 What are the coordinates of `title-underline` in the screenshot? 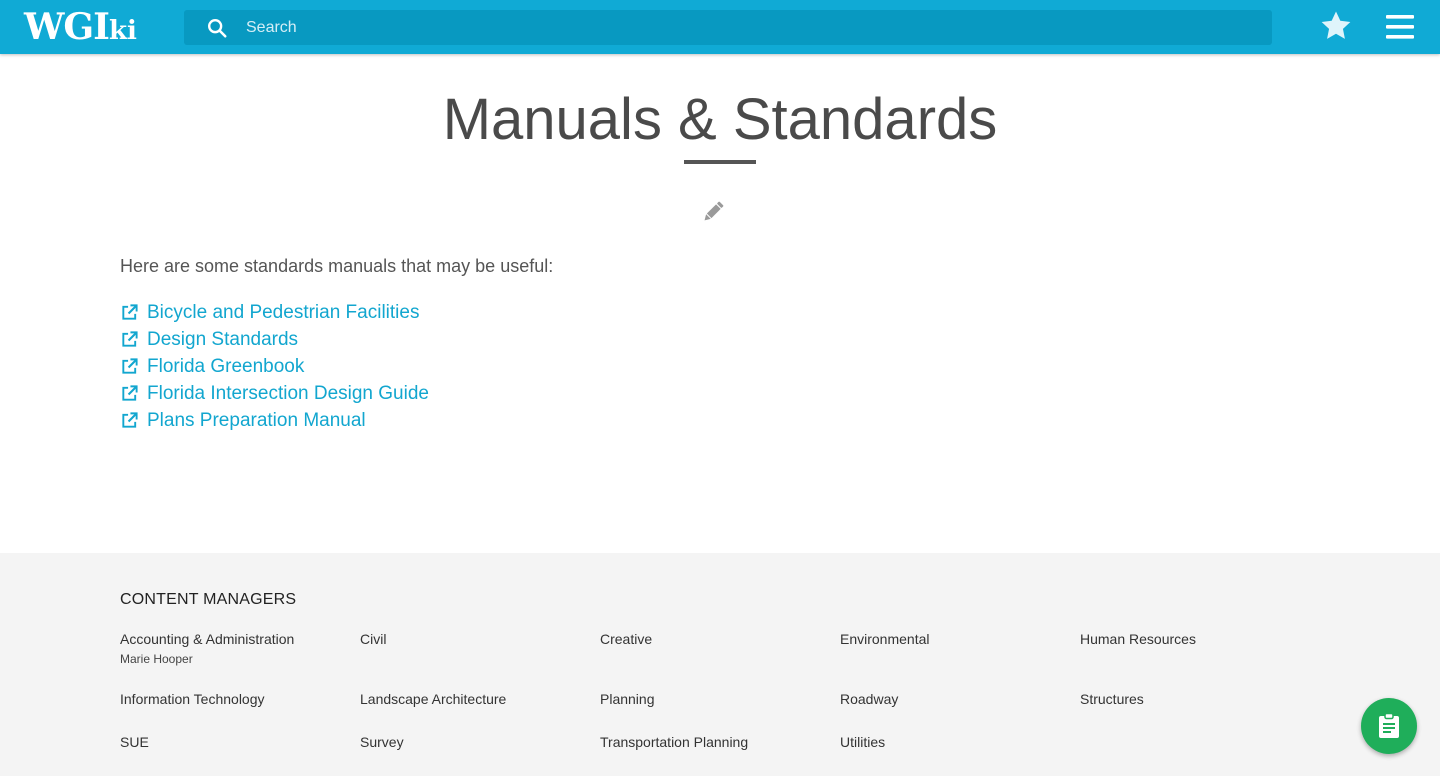 It's located at (720, 162).